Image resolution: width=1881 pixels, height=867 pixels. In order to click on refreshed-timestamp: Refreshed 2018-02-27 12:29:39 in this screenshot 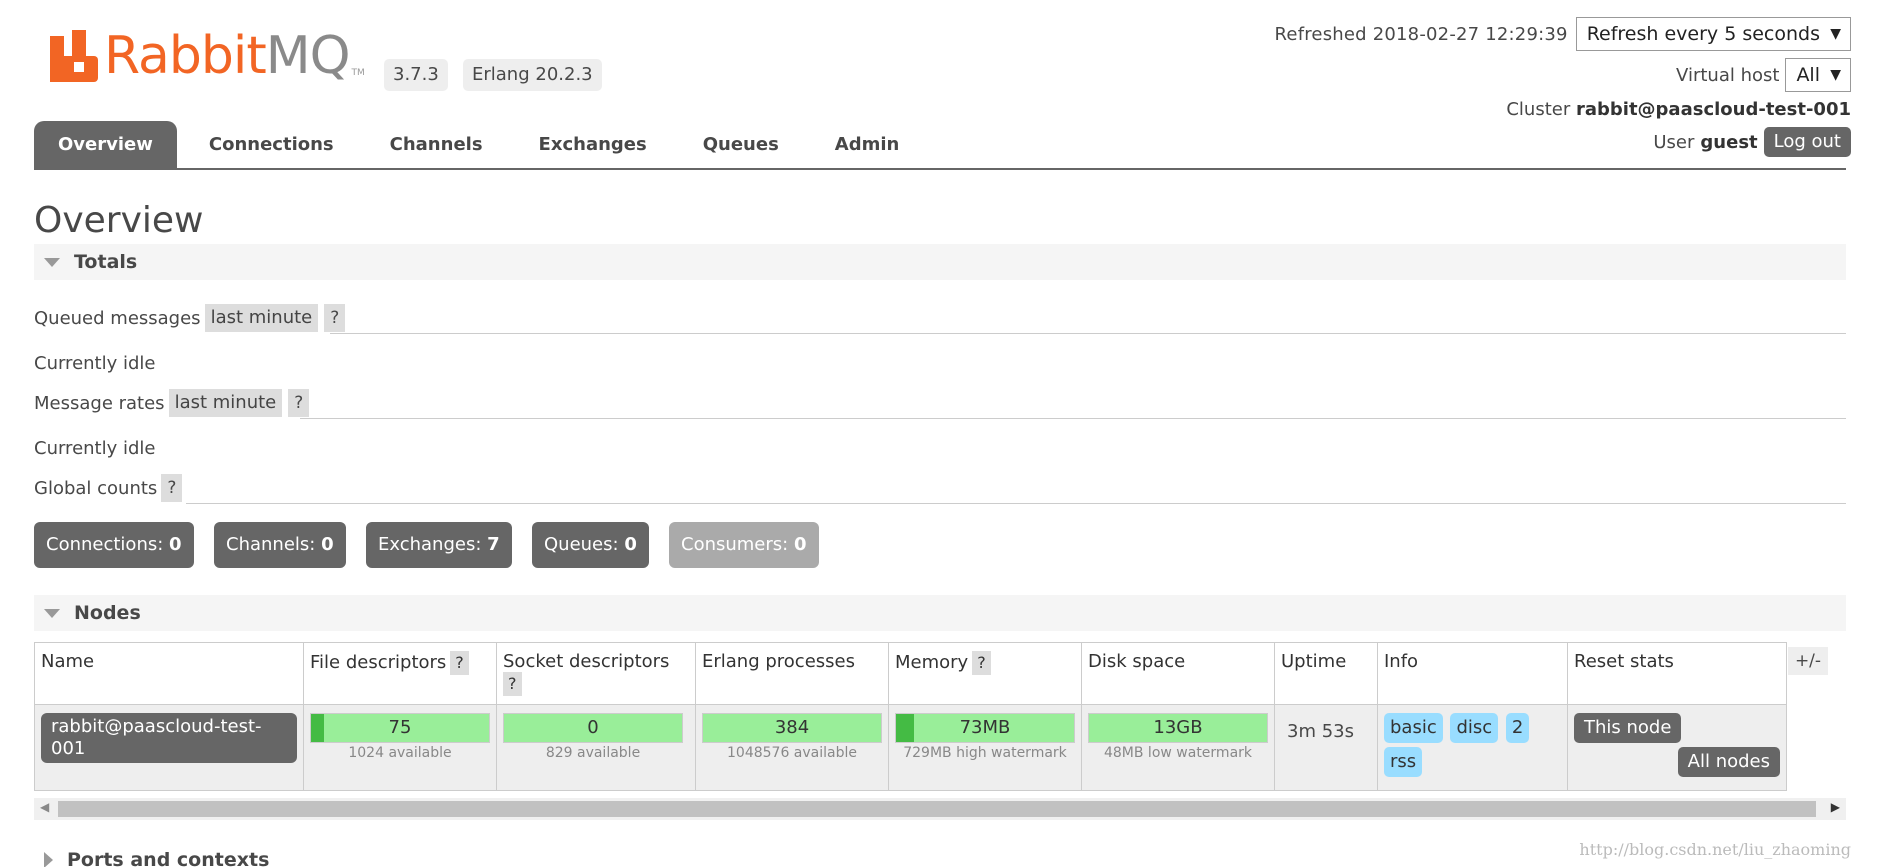, I will do `click(1421, 34)`.